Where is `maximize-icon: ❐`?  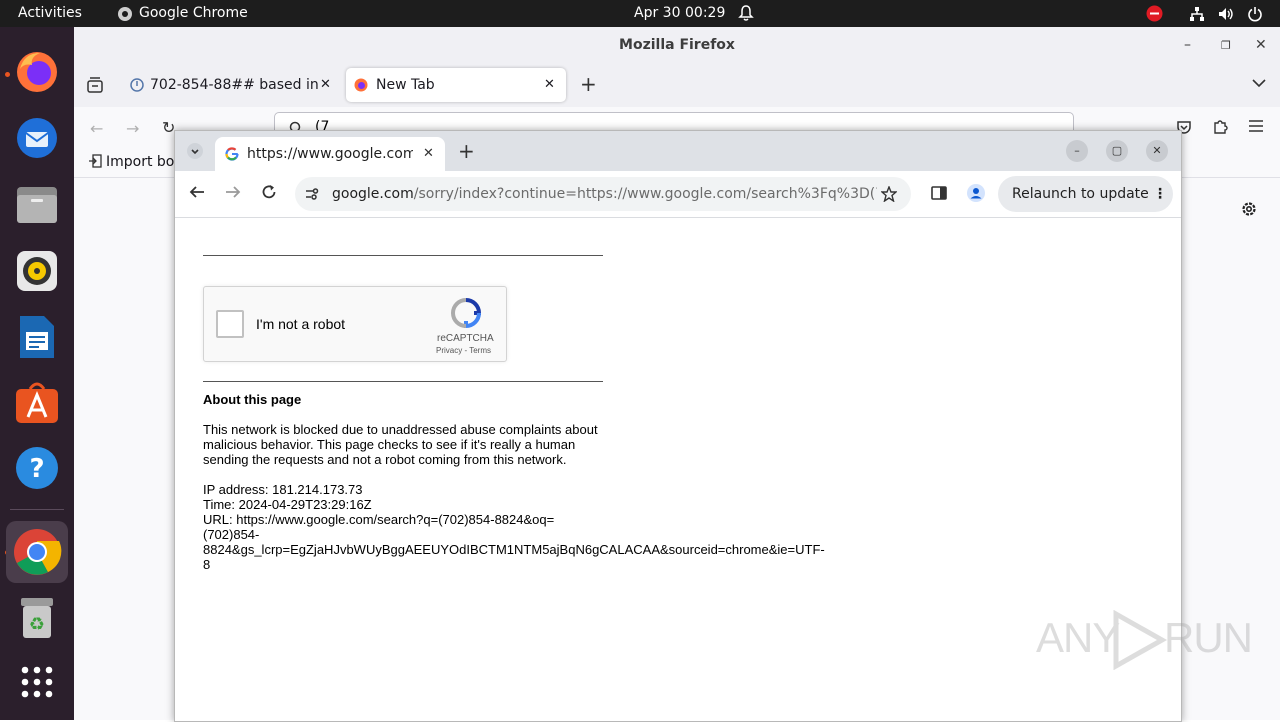 maximize-icon: ❐ is located at coordinates (1226, 45).